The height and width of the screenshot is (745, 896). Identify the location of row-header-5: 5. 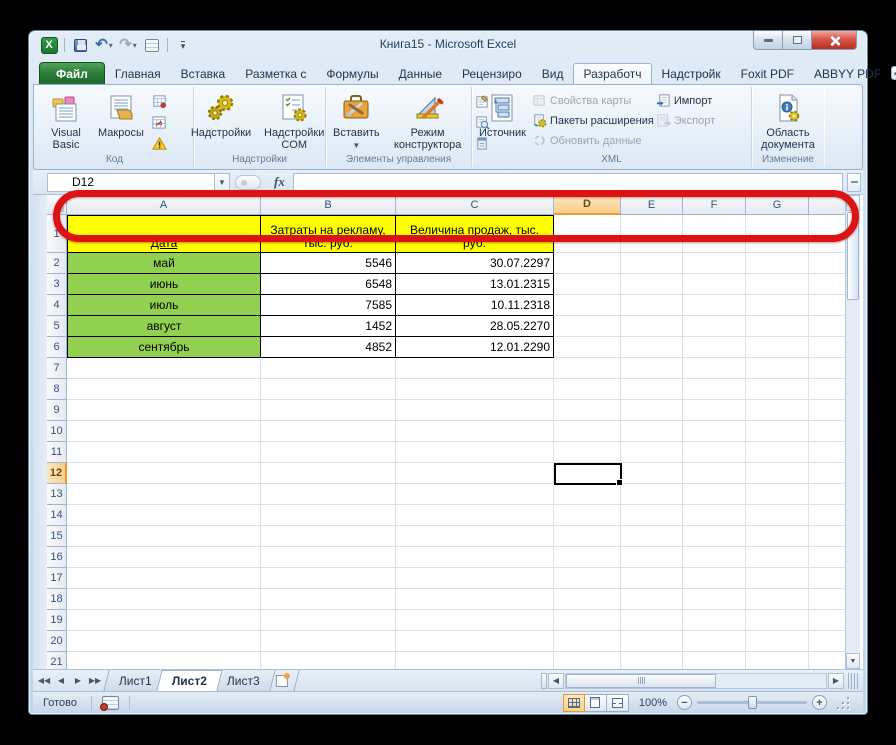
(57, 326).